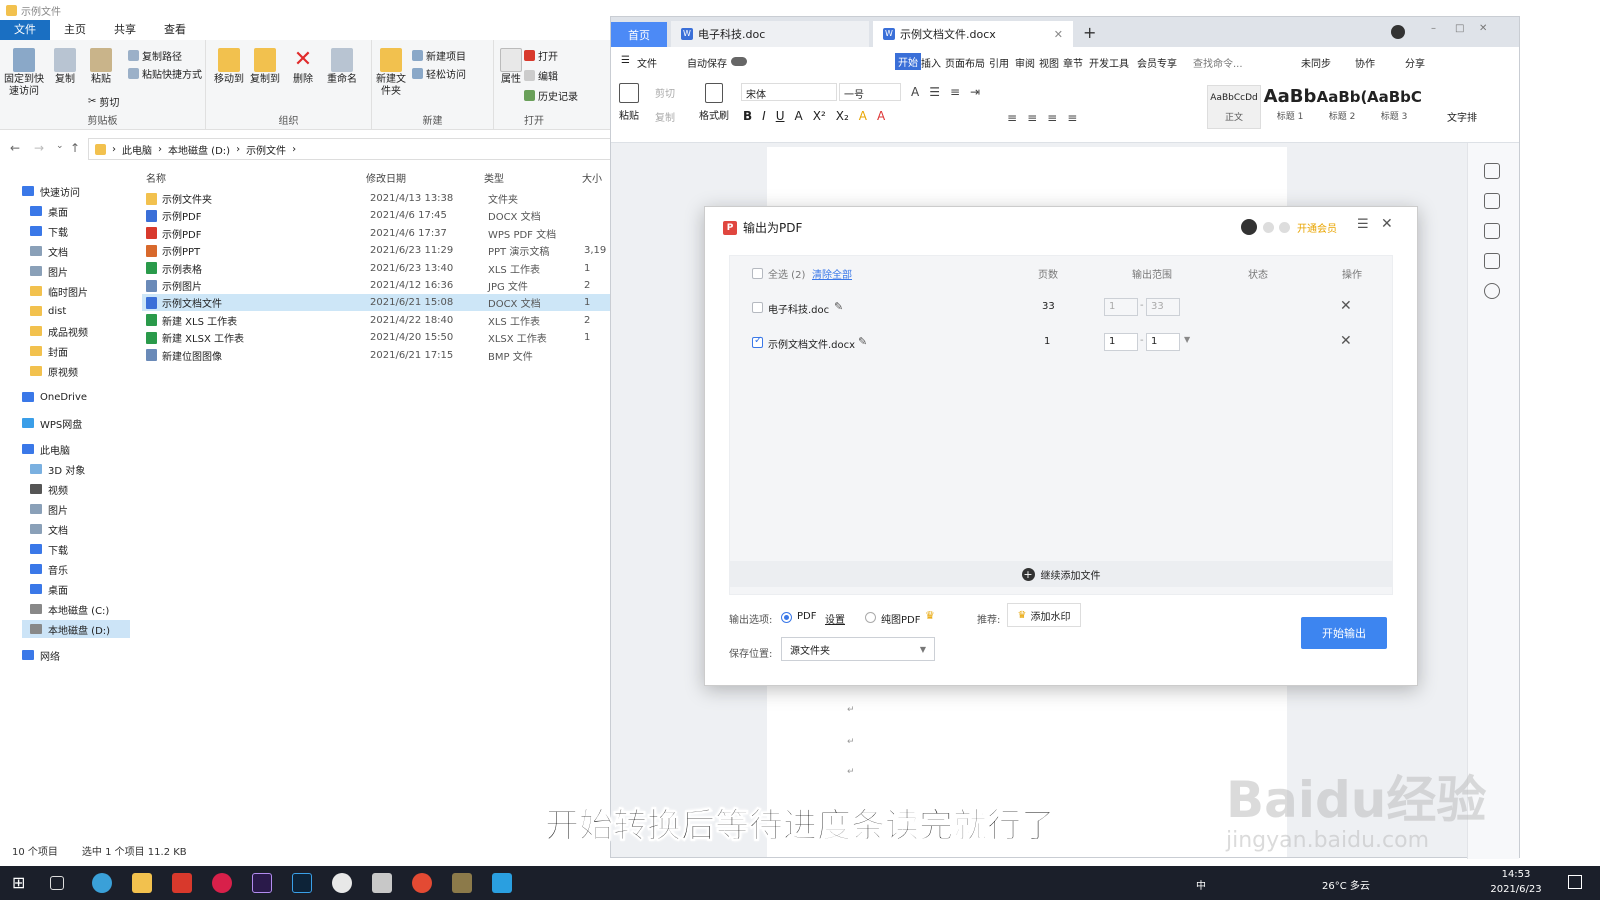 The image size is (1600, 900). I want to click on style-heading-3: AaBbC 标题 3, so click(1394, 107).